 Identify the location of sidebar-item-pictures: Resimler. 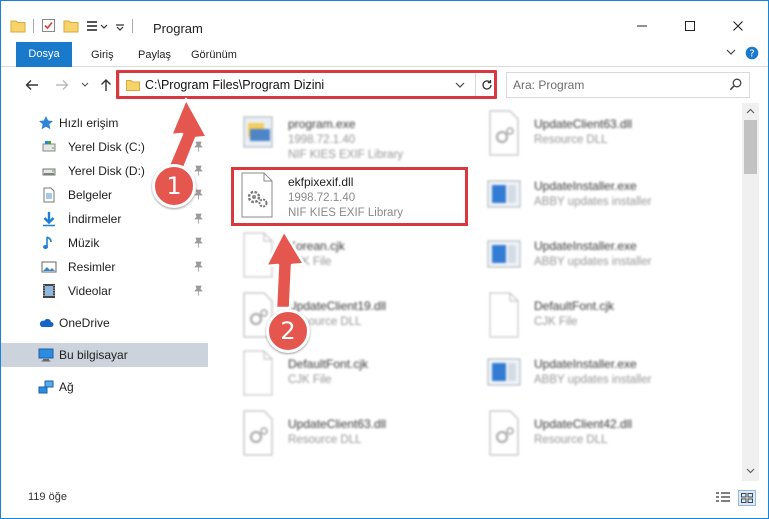
(104, 267).